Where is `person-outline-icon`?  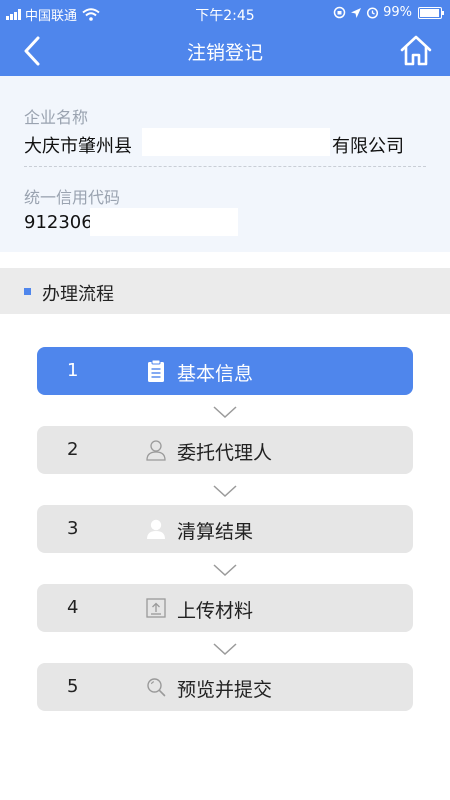
person-outline-icon is located at coordinates (156, 450).